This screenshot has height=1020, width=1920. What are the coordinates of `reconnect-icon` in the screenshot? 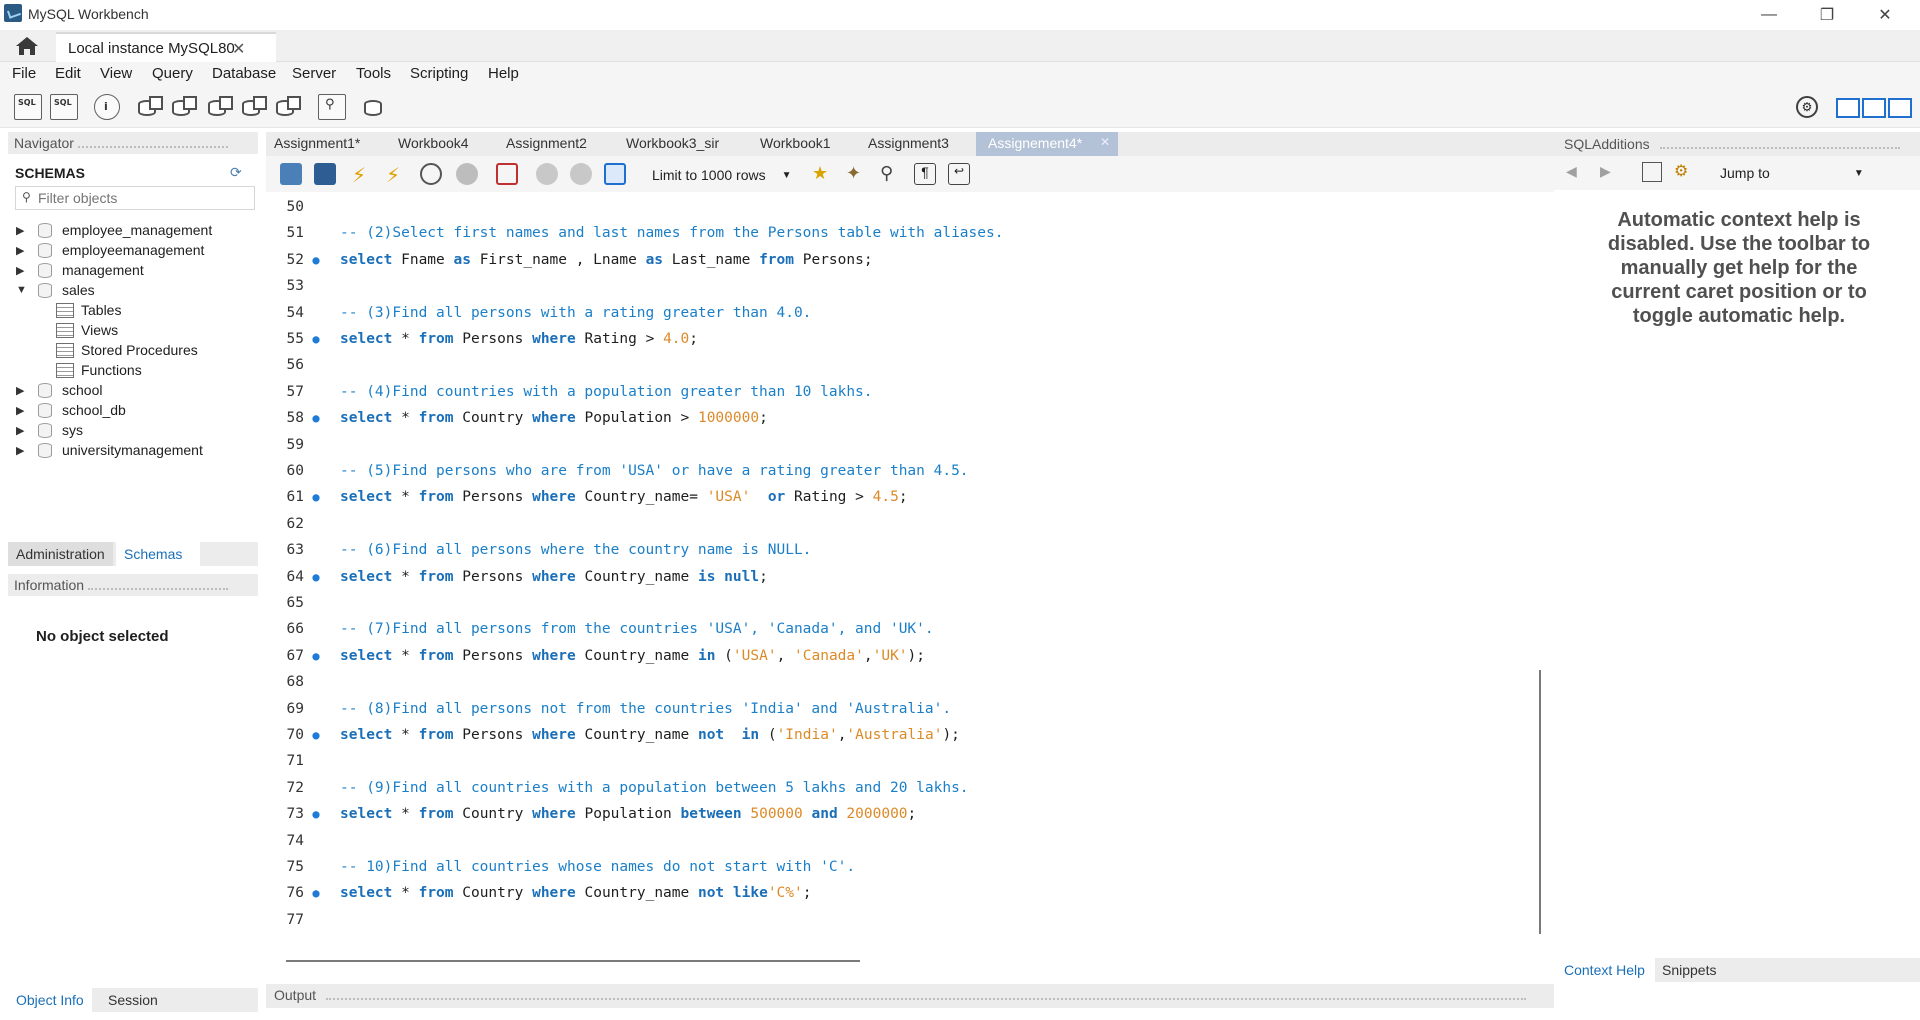 It's located at (376, 107).